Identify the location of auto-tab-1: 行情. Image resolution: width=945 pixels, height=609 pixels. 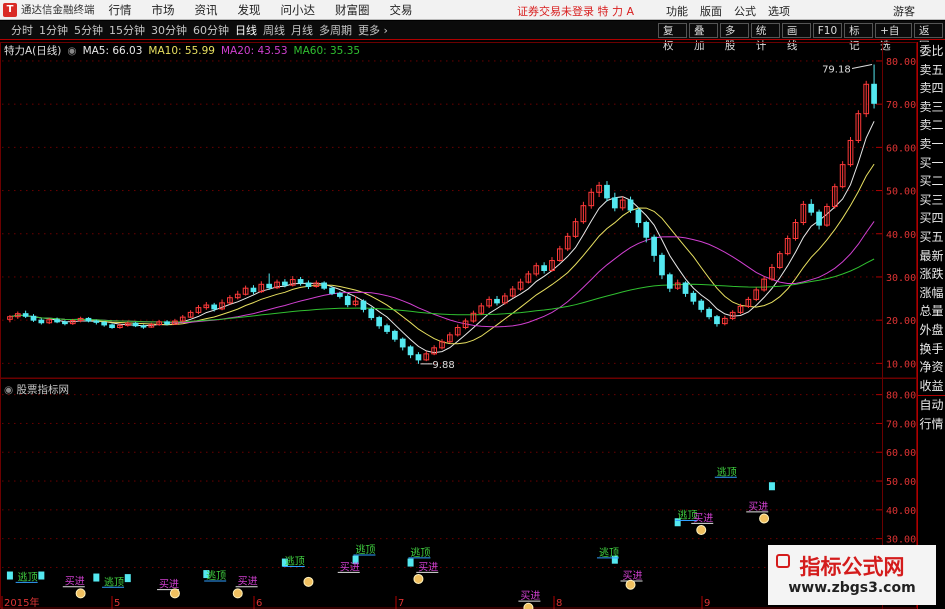
(931, 424).